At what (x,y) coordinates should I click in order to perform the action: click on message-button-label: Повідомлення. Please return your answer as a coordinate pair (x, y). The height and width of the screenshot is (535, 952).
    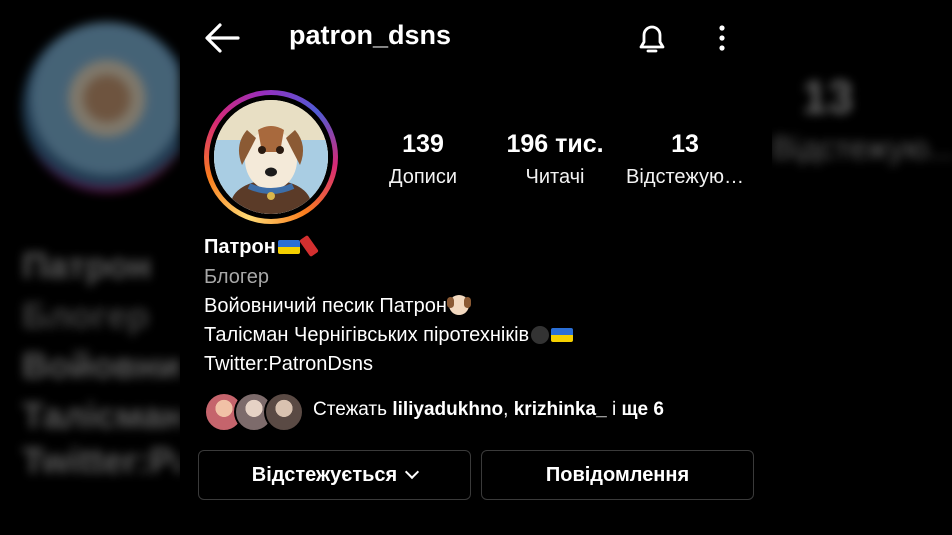
    Looking at the image, I should click on (617, 474).